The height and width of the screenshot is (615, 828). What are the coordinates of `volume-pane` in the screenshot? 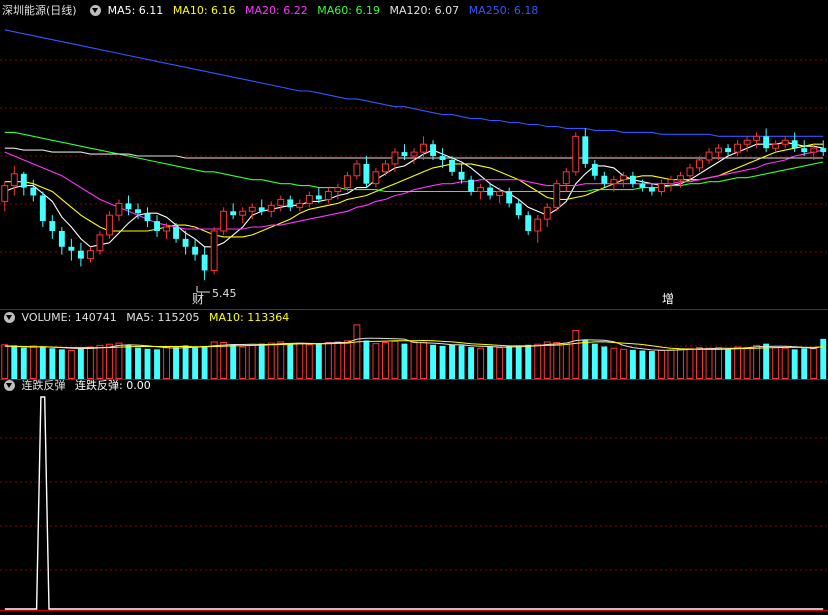 It's located at (414, 352).